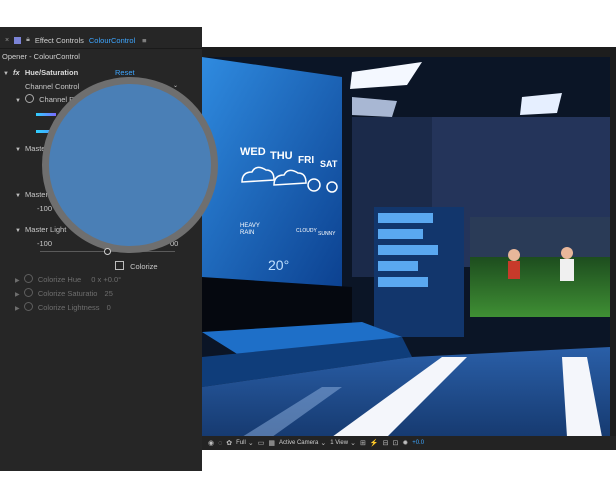 Image resolution: width=616 pixels, height=494 pixels. Describe the element at coordinates (144, 266) in the screenshot. I see `colorize-label: Colorize` at that location.